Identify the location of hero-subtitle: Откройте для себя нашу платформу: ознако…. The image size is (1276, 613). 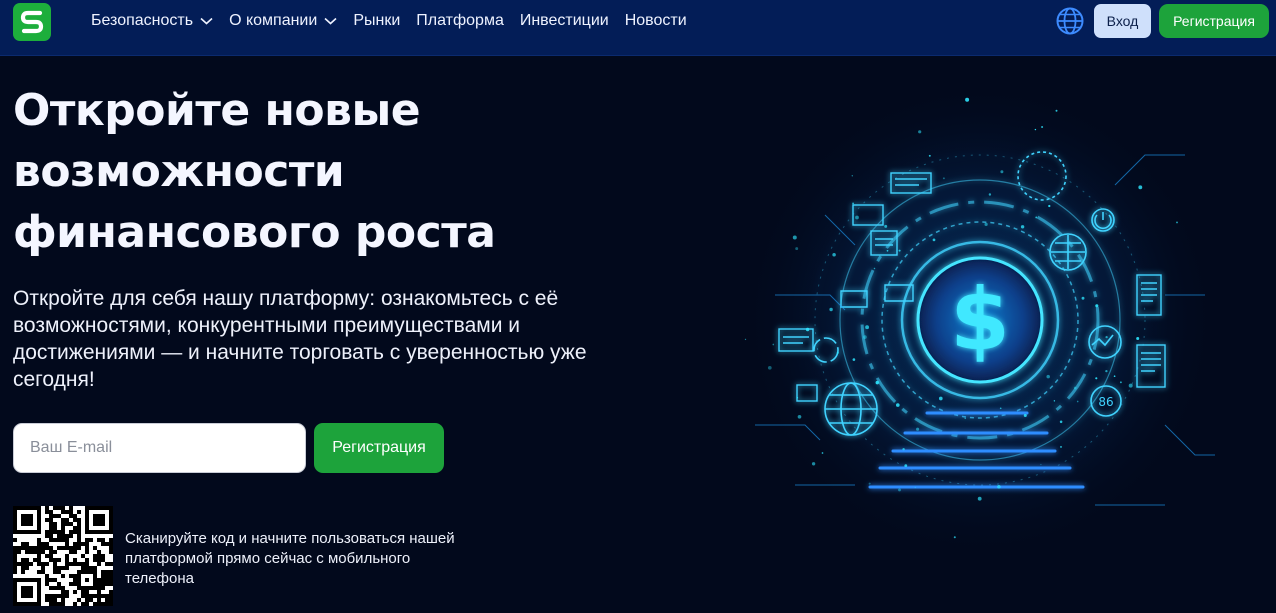
(300, 339).